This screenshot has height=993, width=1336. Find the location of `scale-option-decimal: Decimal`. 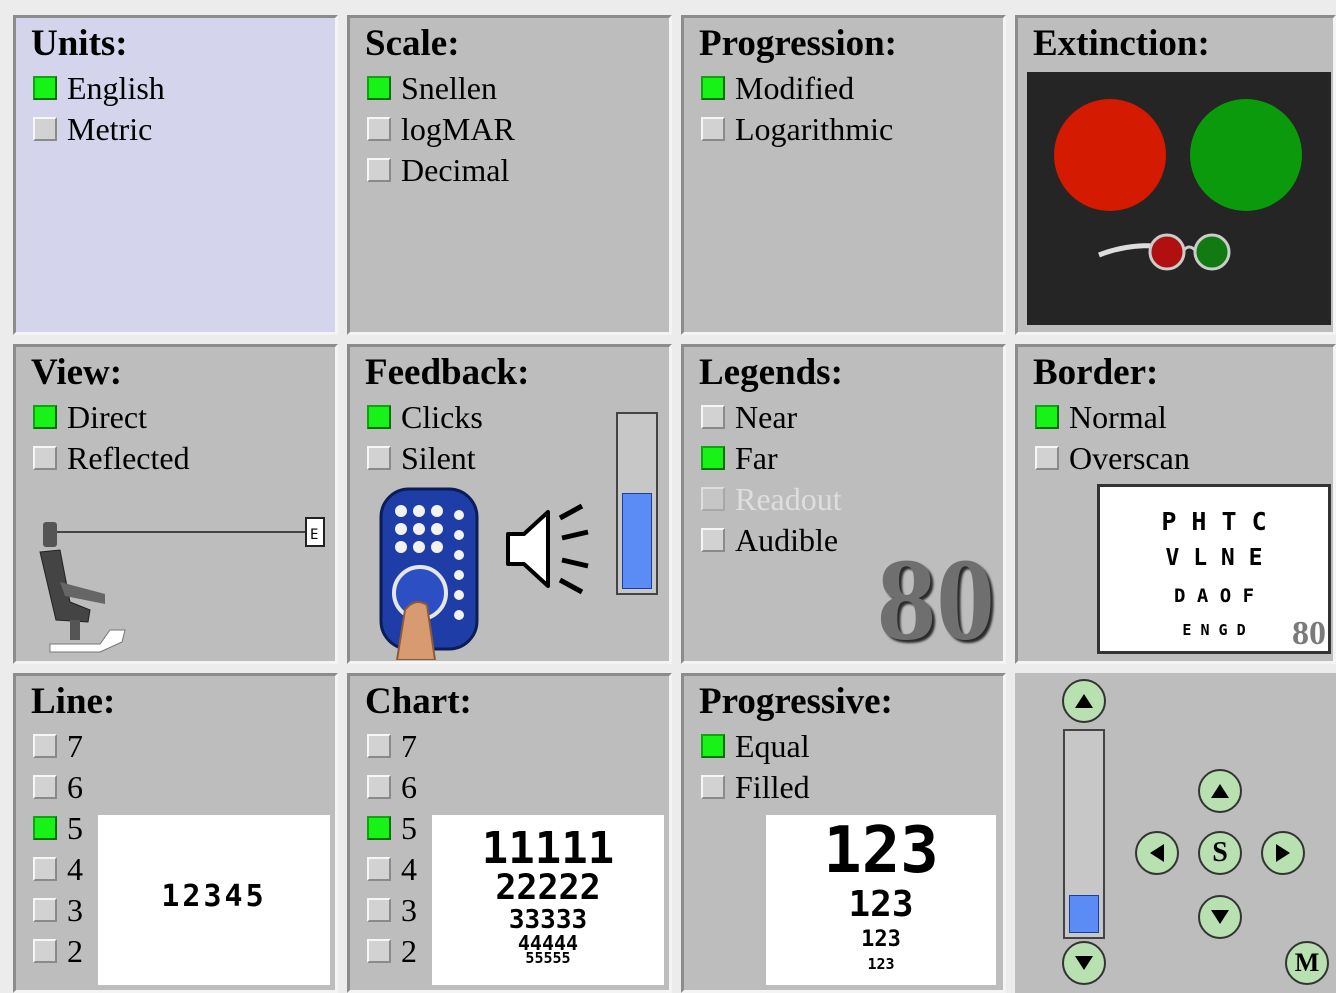

scale-option-decimal: Decimal is located at coordinates (438, 170).